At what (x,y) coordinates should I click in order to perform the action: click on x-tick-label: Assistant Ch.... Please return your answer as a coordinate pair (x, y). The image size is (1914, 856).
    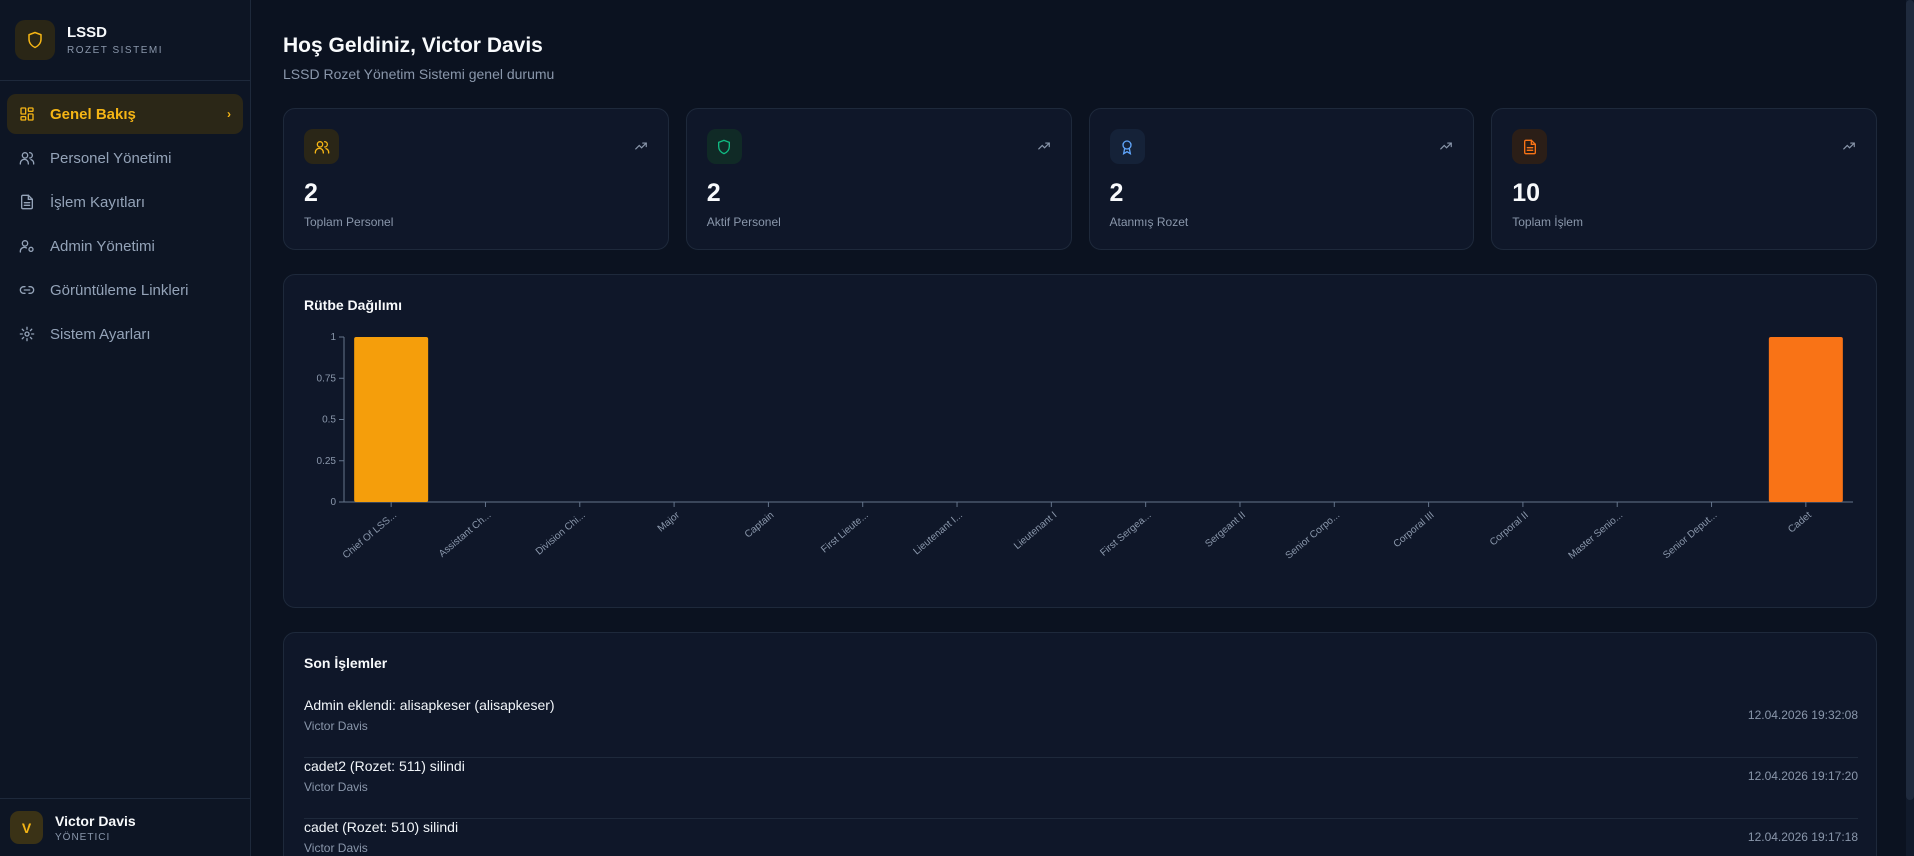
    Looking at the image, I should click on (465, 535).